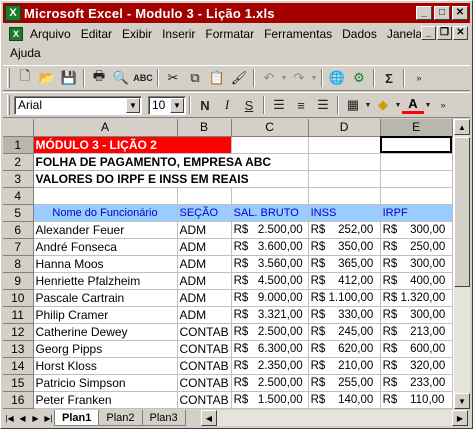  I want to click on save-icon: 💾, so click(69, 78).